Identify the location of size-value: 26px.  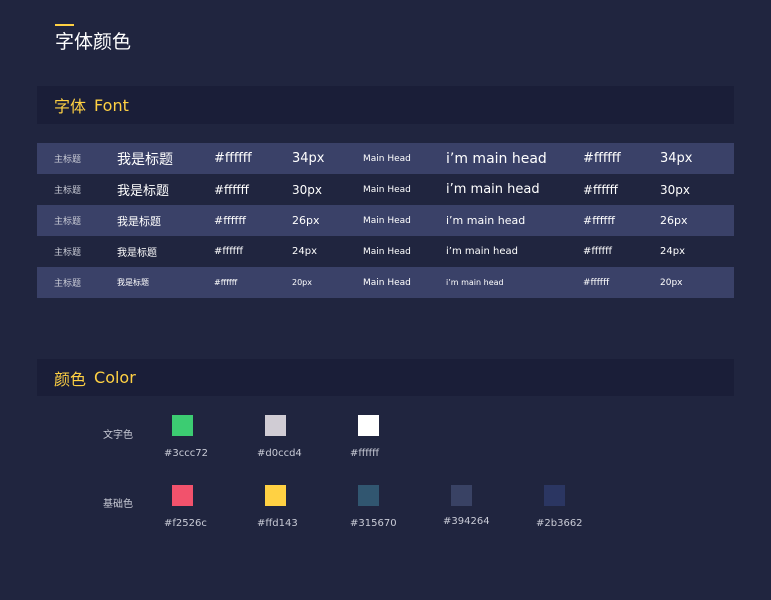
(306, 220).